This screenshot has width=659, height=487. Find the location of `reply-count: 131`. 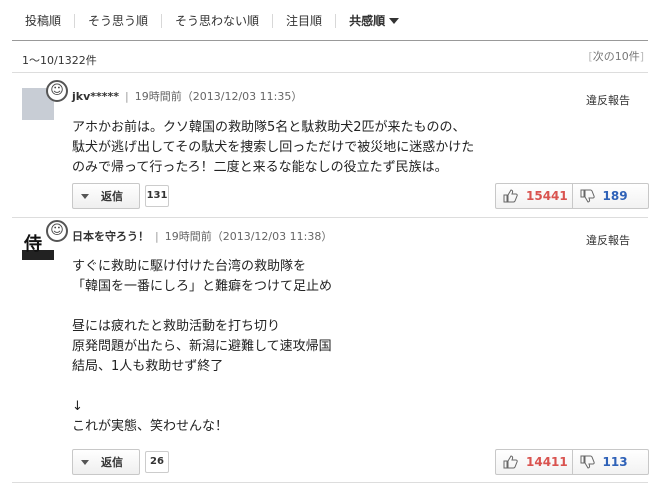

reply-count: 131 is located at coordinates (157, 196).